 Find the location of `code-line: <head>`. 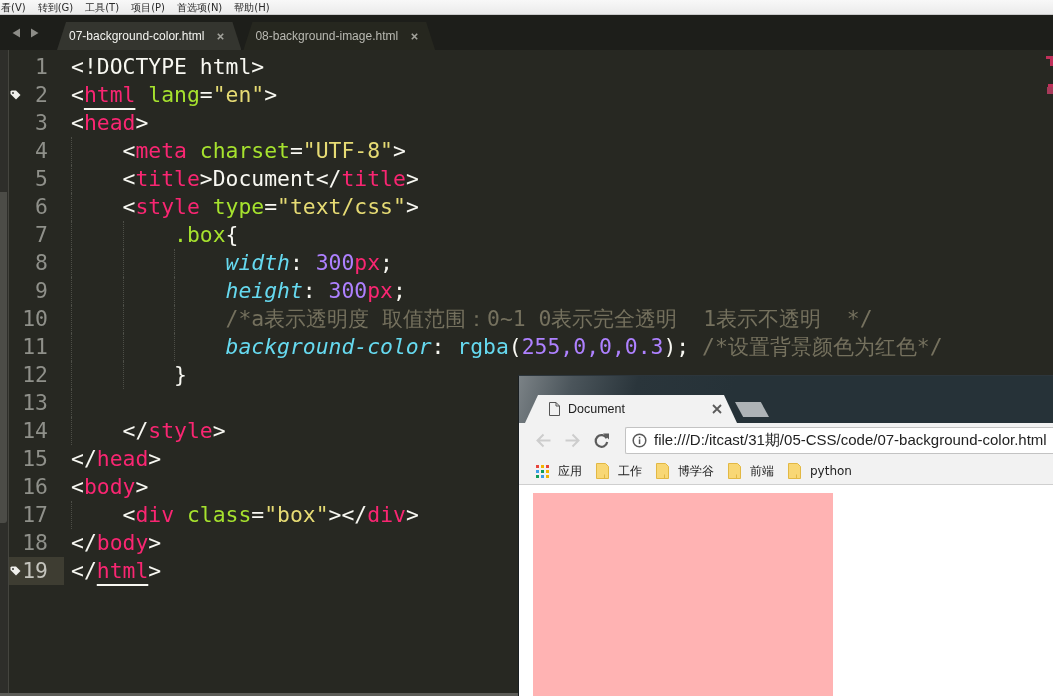

code-line: <head> is located at coordinates (110, 123).